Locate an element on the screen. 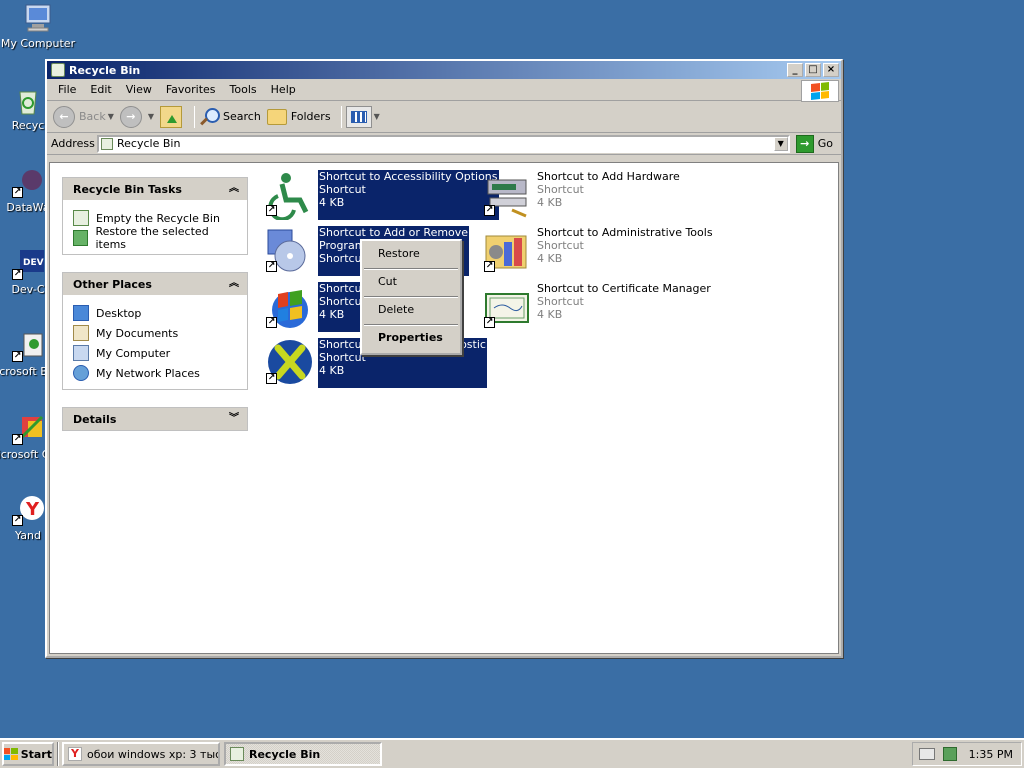 Image resolution: width=1024 pixels, height=768 pixels. menu-tools: Tools is located at coordinates (243, 89).